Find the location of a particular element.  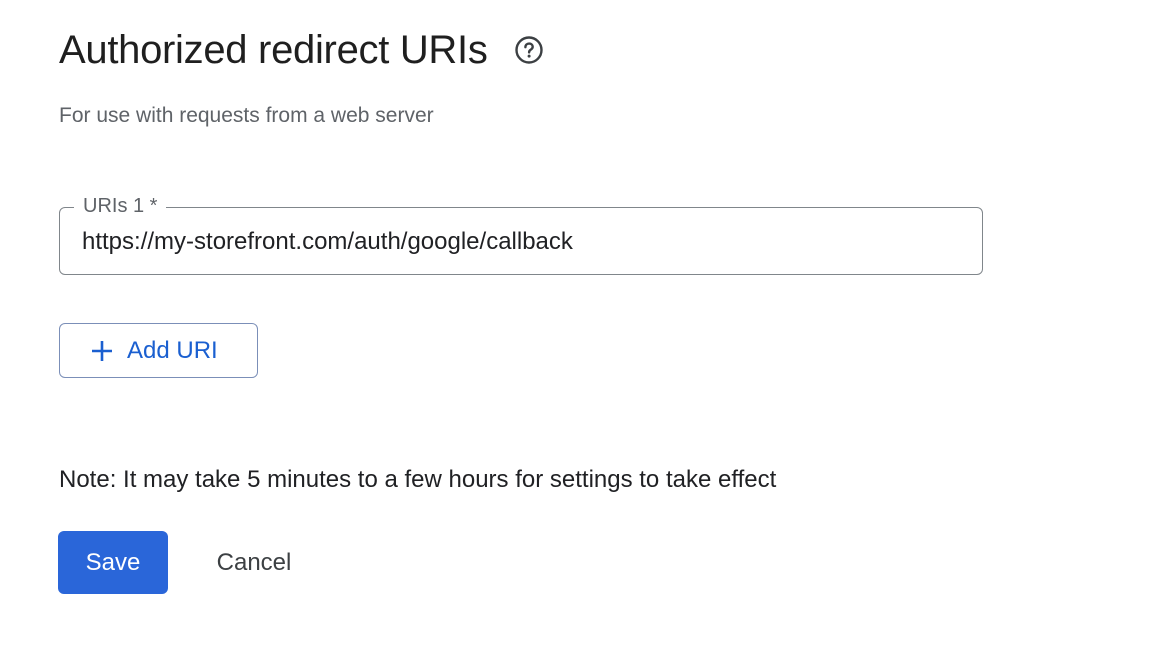

save-button: Save is located at coordinates (113, 562).